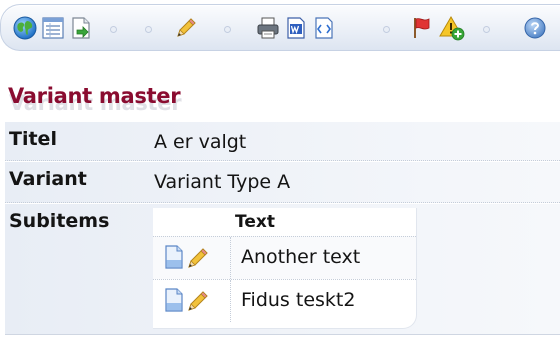  What do you see at coordinates (268, 28) in the screenshot?
I see `print-icon` at bounding box center [268, 28].